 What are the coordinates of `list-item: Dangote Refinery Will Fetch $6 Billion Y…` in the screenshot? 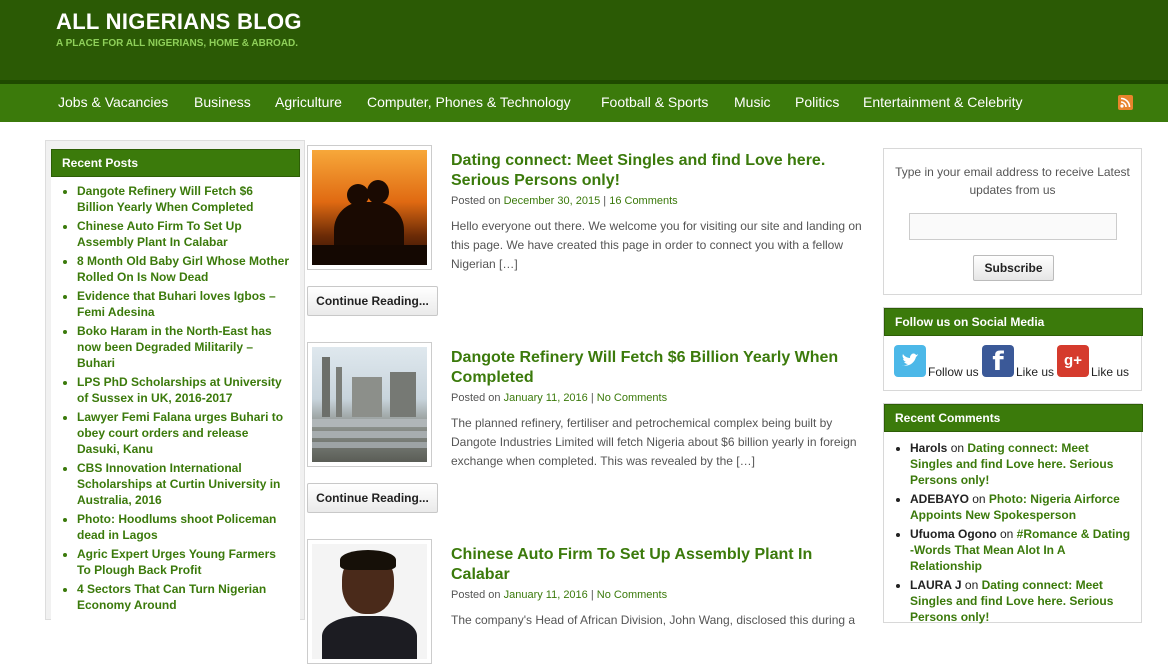 It's located at (184, 199).